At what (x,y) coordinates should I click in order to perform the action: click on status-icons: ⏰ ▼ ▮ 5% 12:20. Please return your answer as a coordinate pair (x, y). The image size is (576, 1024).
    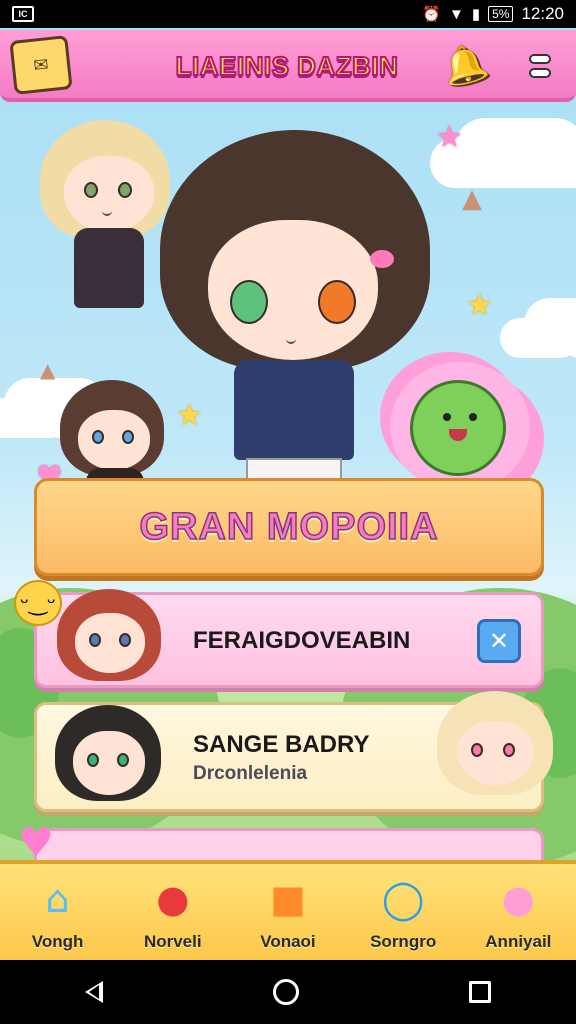
    Looking at the image, I should click on (493, 14).